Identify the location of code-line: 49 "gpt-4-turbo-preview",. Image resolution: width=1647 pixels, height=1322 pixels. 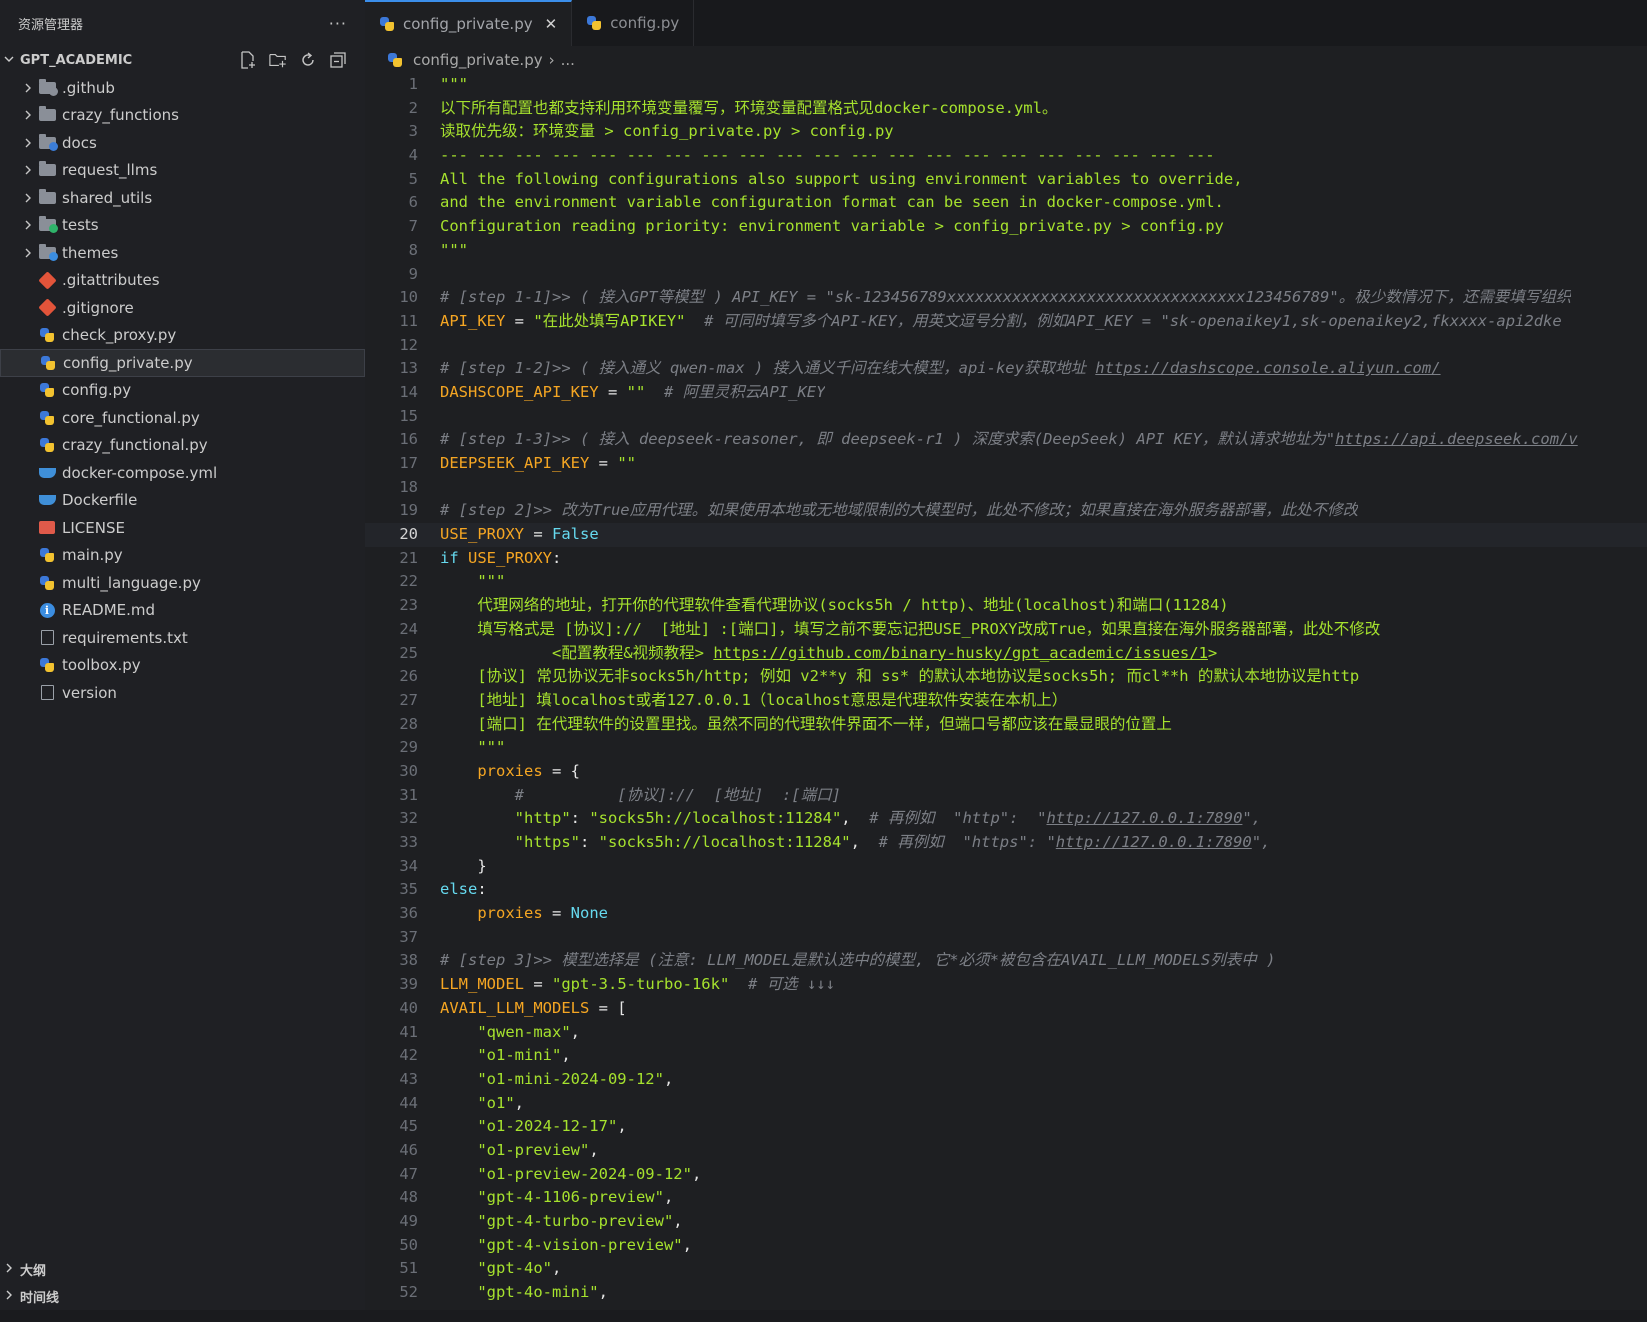
(1006, 1222).